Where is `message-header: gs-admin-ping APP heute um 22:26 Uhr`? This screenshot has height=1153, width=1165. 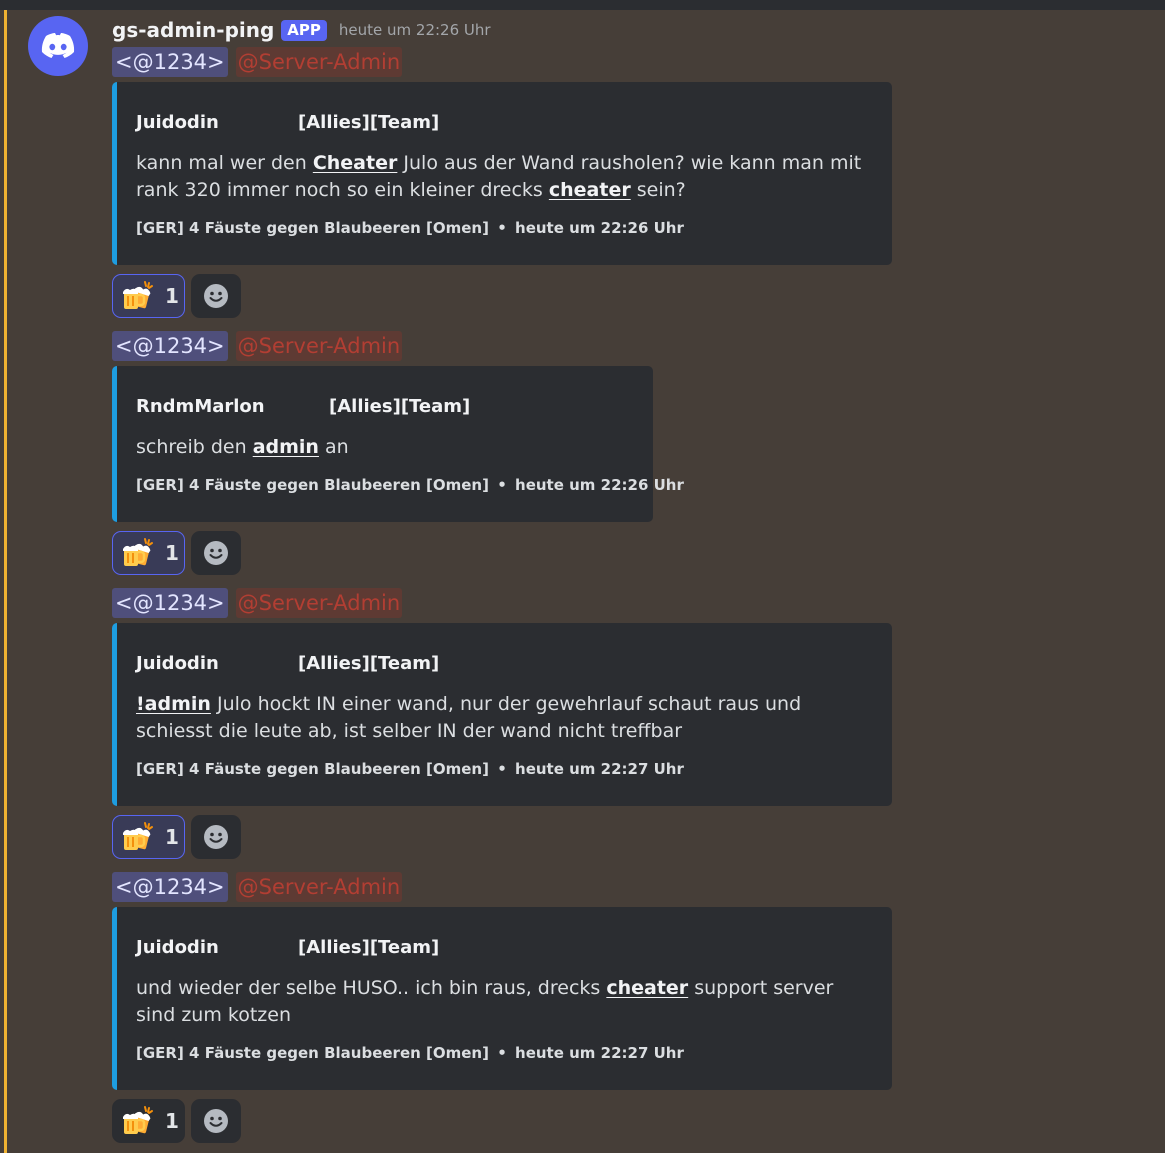
message-header: gs-admin-ping APP heute um 22:26 Uhr is located at coordinates (301, 30).